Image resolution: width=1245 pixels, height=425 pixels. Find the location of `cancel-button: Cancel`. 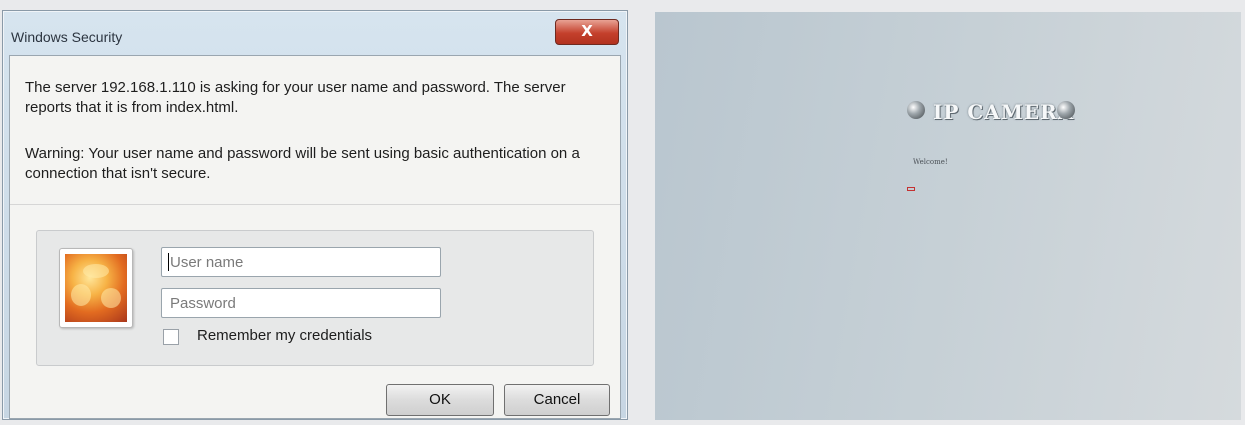

cancel-button: Cancel is located at coordinates (557, 400).